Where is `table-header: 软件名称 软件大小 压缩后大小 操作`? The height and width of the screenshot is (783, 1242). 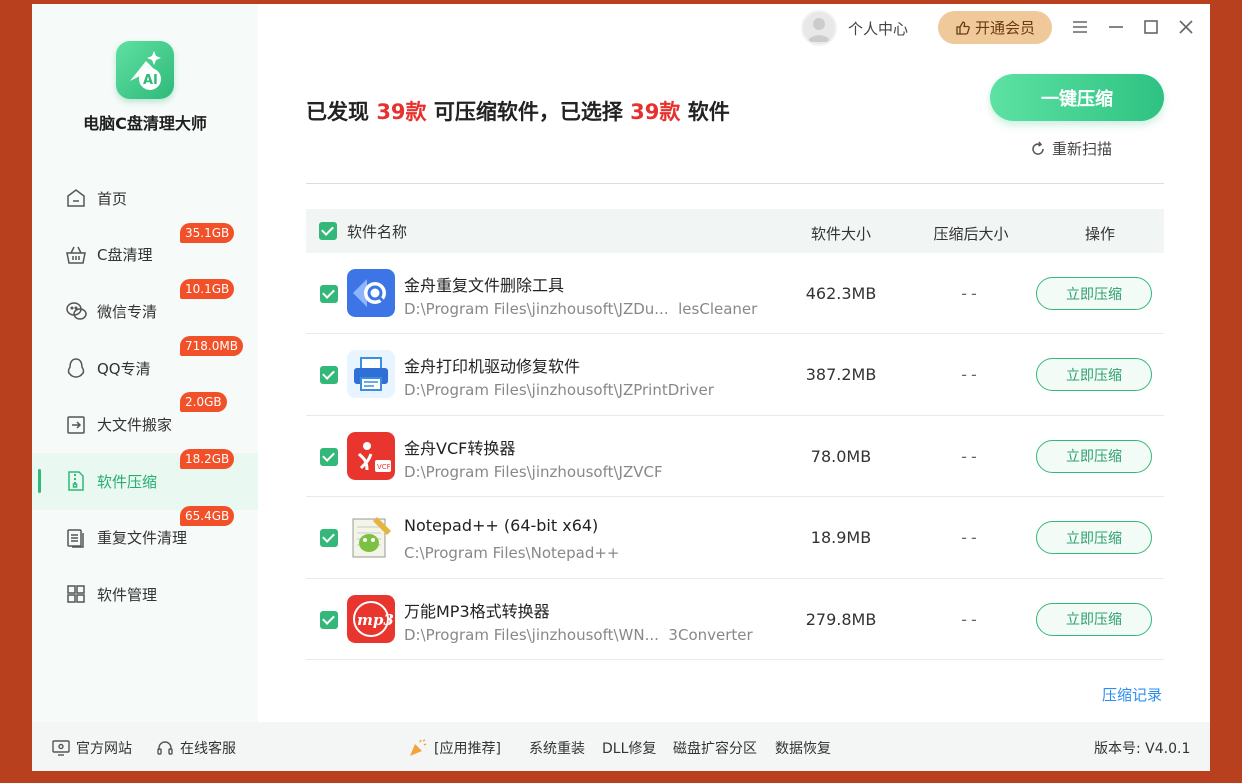
table-header: 软件名称 软件大小 压缩后大小 操作 is located at coordinates (735, 231).